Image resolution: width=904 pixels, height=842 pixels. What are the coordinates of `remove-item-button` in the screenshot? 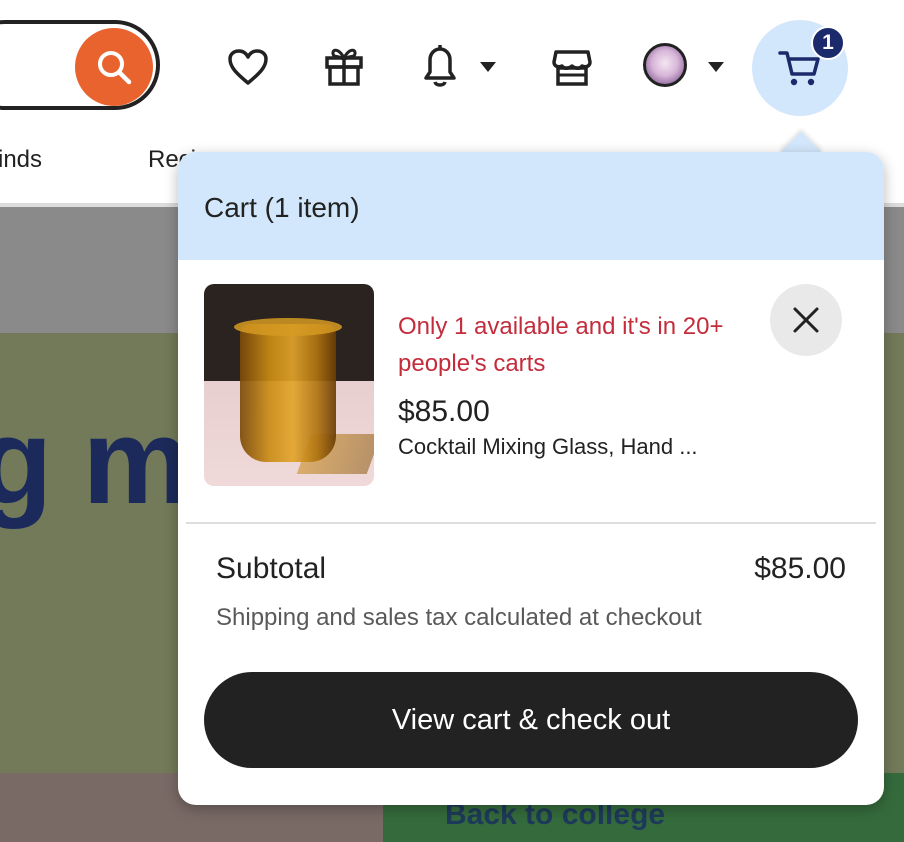 It's located at (806, 320).